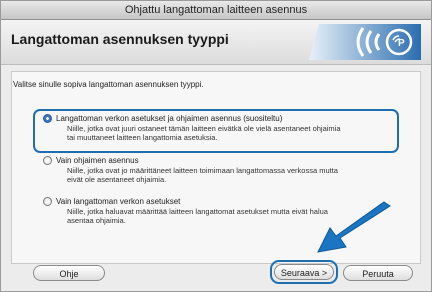 The height and width of the screenshot is (292, 432). Describe the element at coordinates (69, 273) in the screenshot. I see `help-button: Ohje` at that location.